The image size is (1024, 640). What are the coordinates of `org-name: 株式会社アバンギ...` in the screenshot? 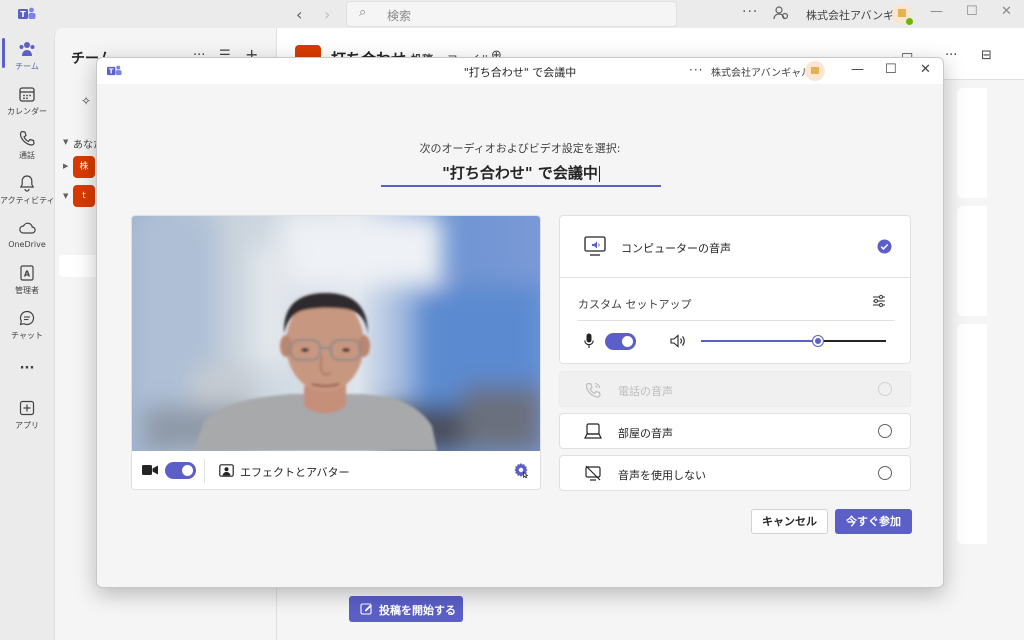 It's located at (855, 15).